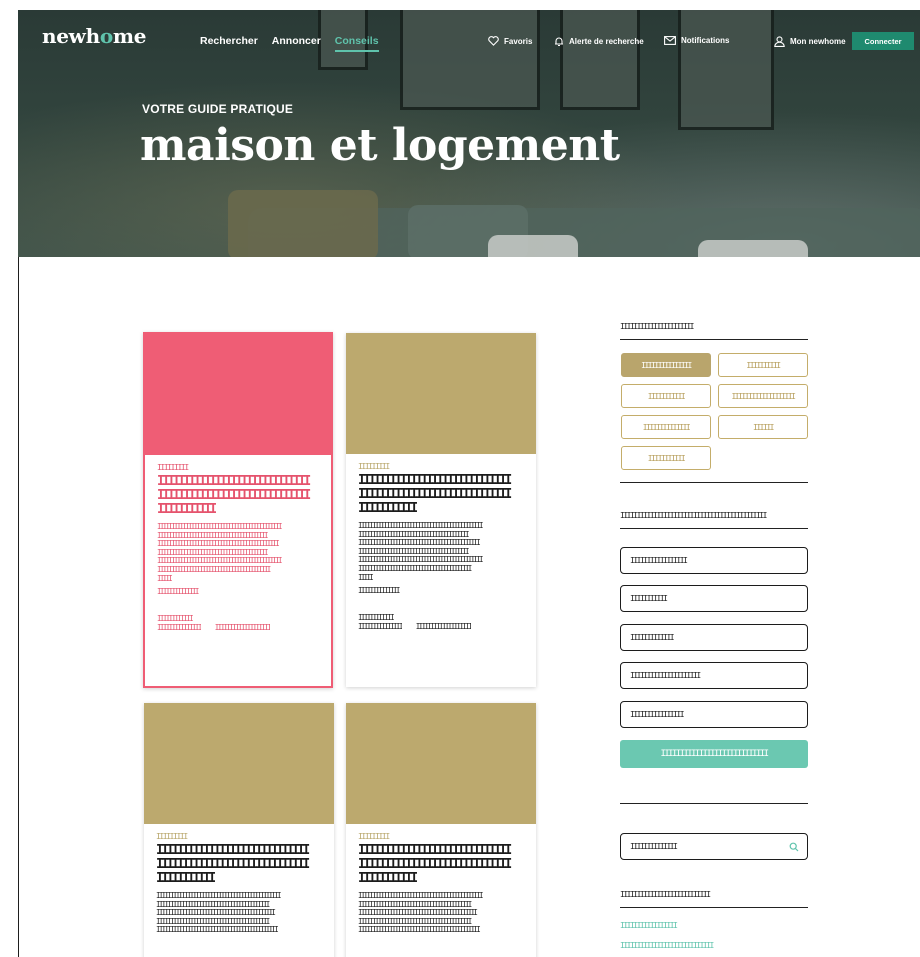 Image resolution: width=920 pixels, height=957 pixels. I want to click on search-value: IIIIIIIIIIIIII, so click(654, 846).